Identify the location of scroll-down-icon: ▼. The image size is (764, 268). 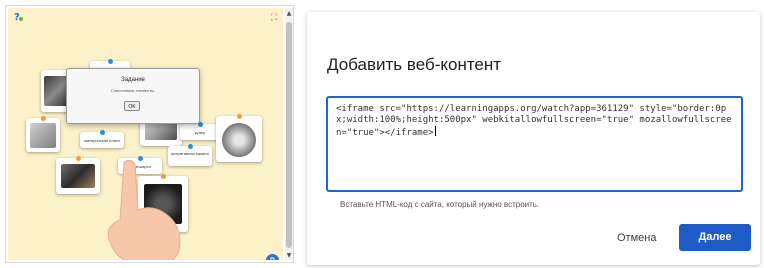
(289, 256).